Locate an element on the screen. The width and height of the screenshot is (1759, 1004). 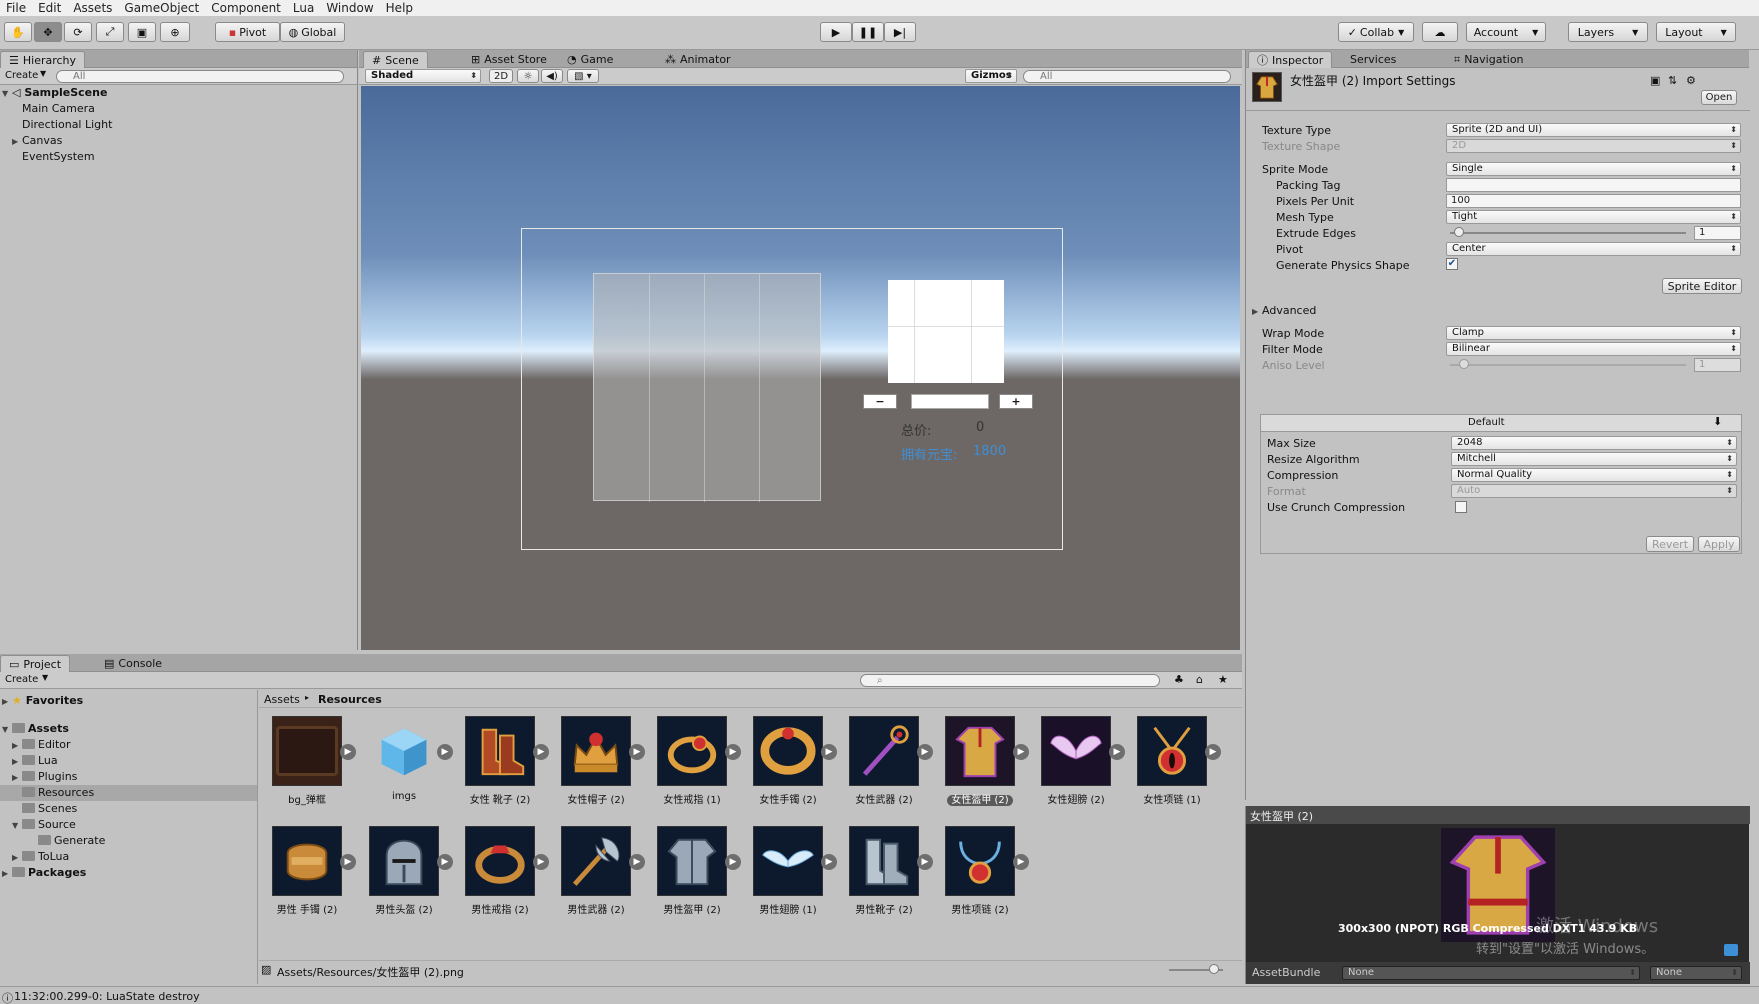
menu-edit: Edit is located at coordinates (49, 8).